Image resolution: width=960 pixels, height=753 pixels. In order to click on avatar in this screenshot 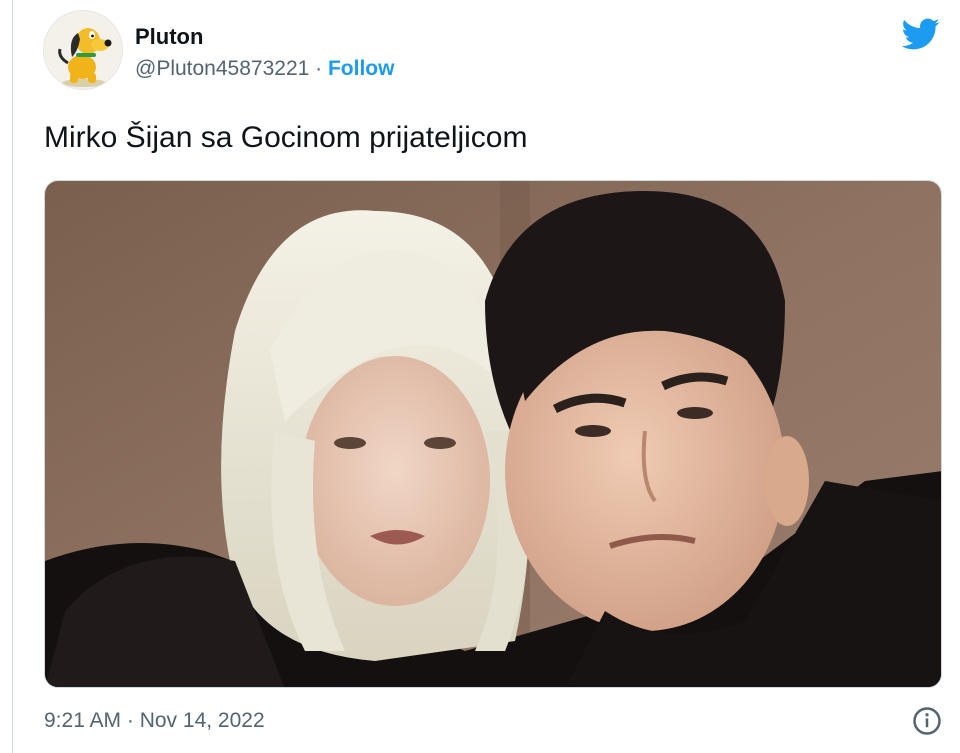, I will do `click(83, 50)`.